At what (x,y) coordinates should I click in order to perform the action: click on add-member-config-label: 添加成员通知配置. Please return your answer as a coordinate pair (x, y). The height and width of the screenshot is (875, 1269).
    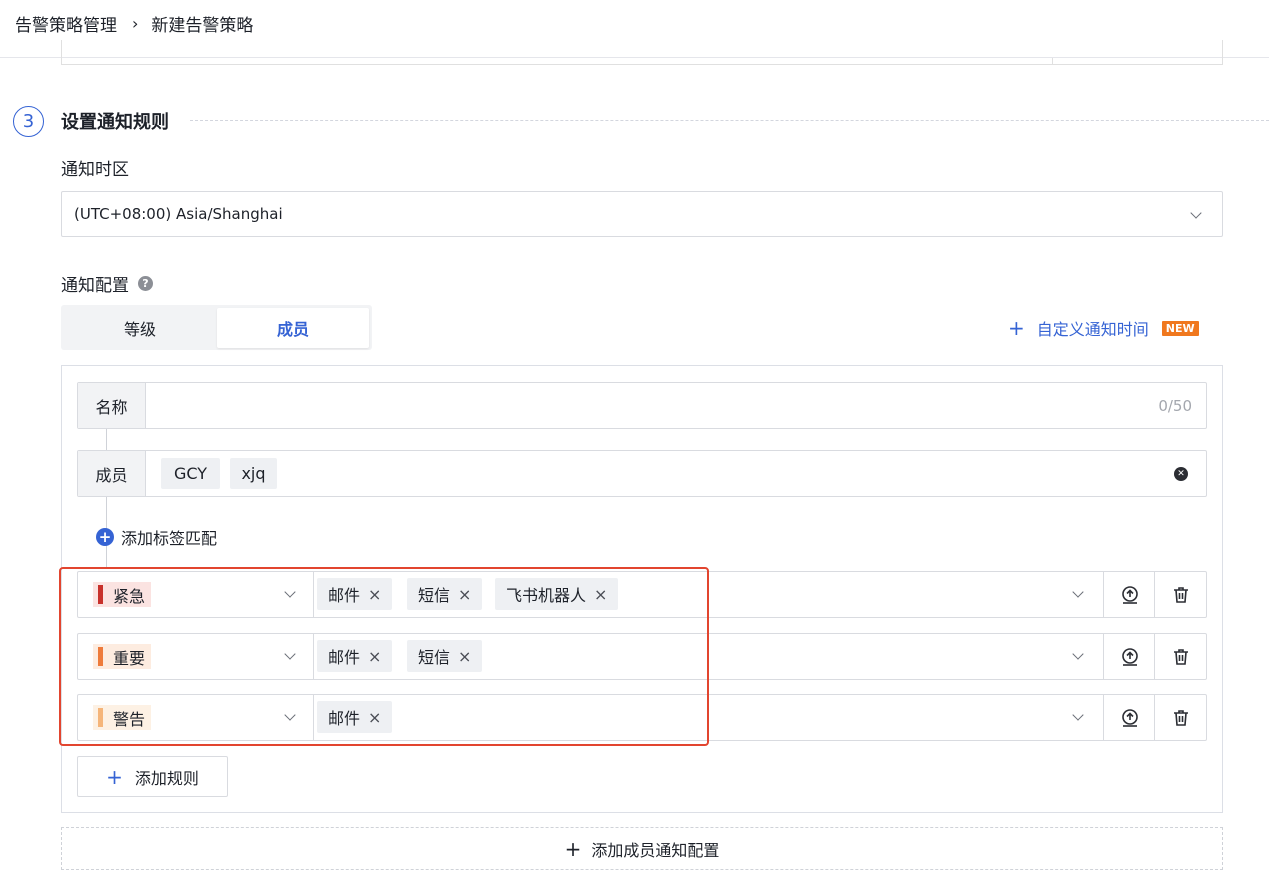
    Looking at the image, I should click on (655, 850).